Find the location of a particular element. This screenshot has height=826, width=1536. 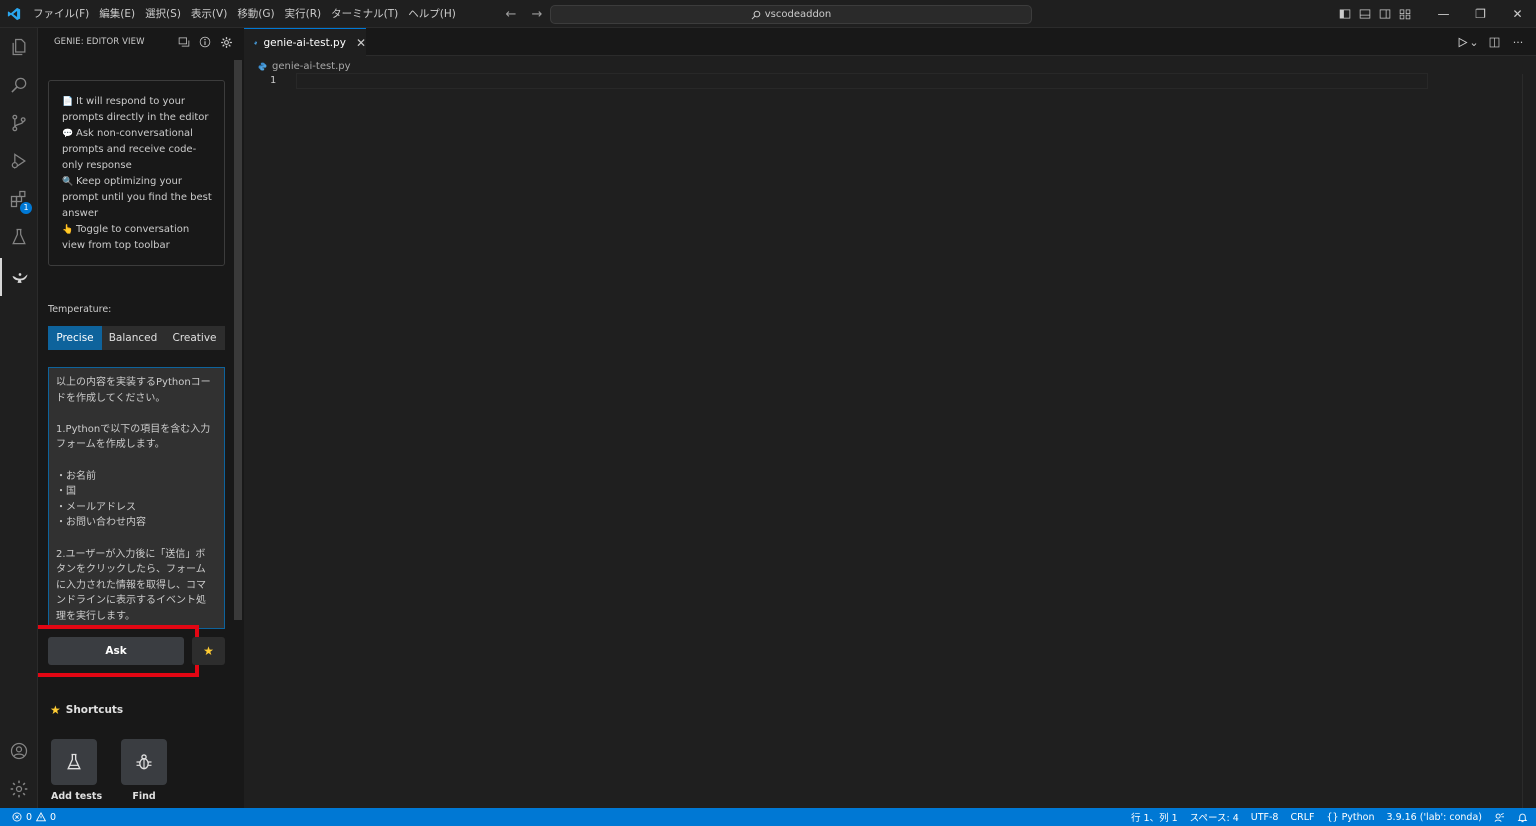

command-center-search: vscodeaddon is located at coordinates (791, 14).